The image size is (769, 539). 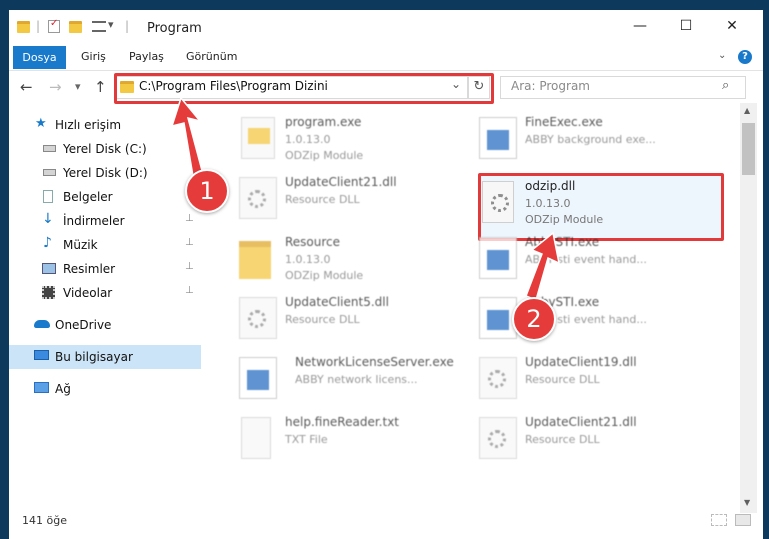 What do you see at coordinates (207, 191) in the screenshot?
I see `callout-1: 1` at bounding box center [207, 191].